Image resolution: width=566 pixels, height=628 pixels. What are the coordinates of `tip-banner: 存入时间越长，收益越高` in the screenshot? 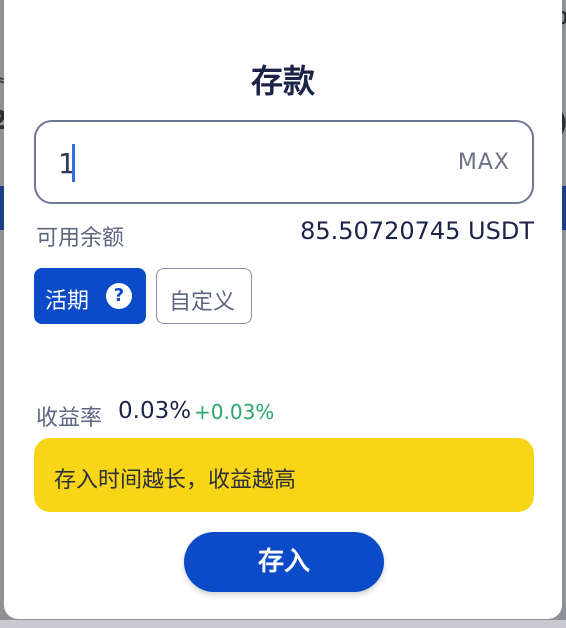 It's located at (284, 475).